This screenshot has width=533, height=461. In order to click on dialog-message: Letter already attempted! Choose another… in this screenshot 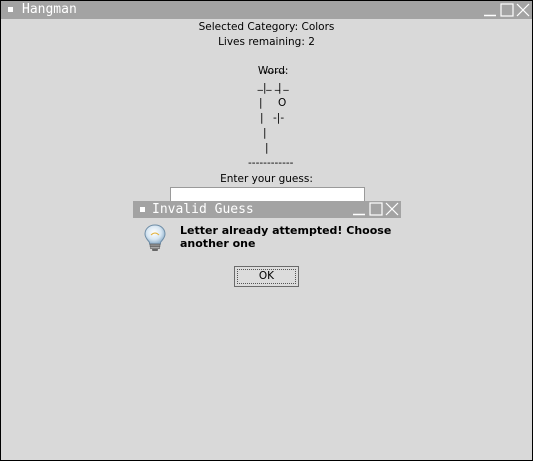, I will do `click(286, 237)`.